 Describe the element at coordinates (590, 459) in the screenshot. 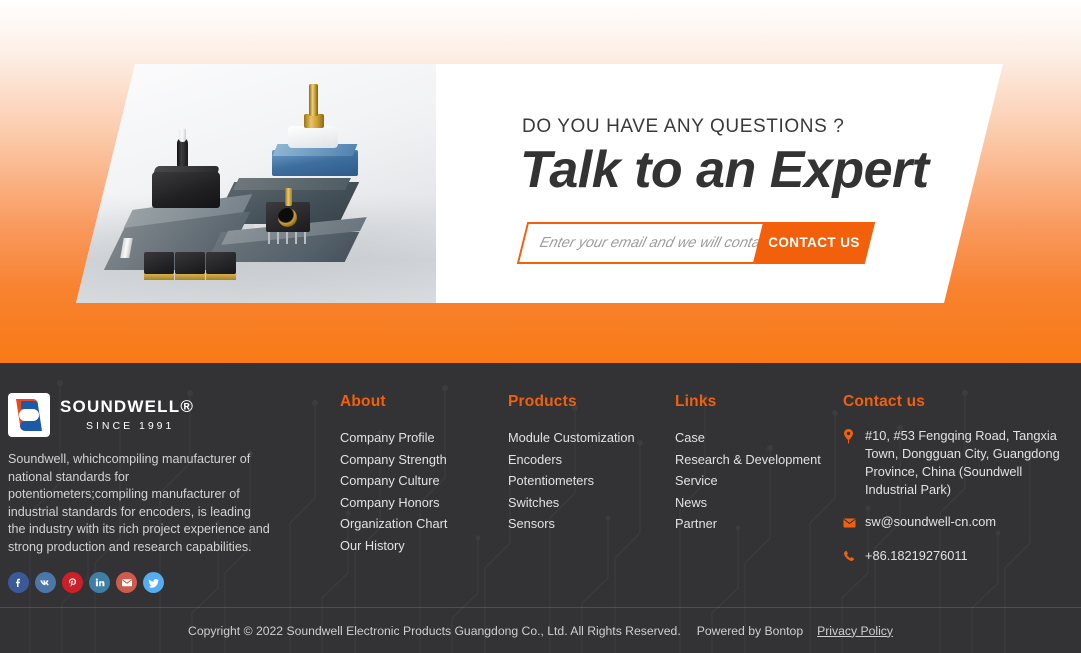

I see `footer-link-encoders: Encoders` at that location.